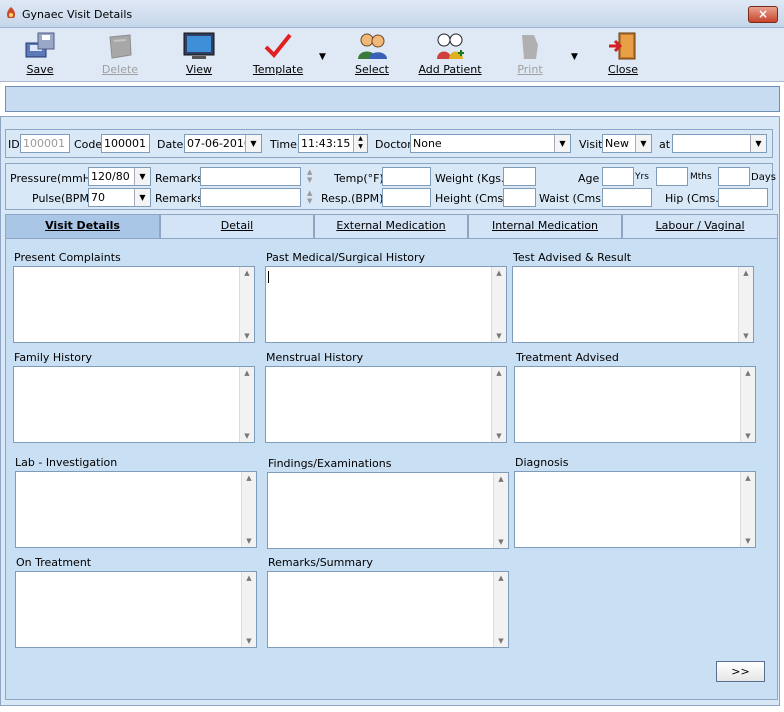  What do you see at coordinates (372, 55) in the screenshot?
I see `select-button: Select` at bounding box center [372, 55].